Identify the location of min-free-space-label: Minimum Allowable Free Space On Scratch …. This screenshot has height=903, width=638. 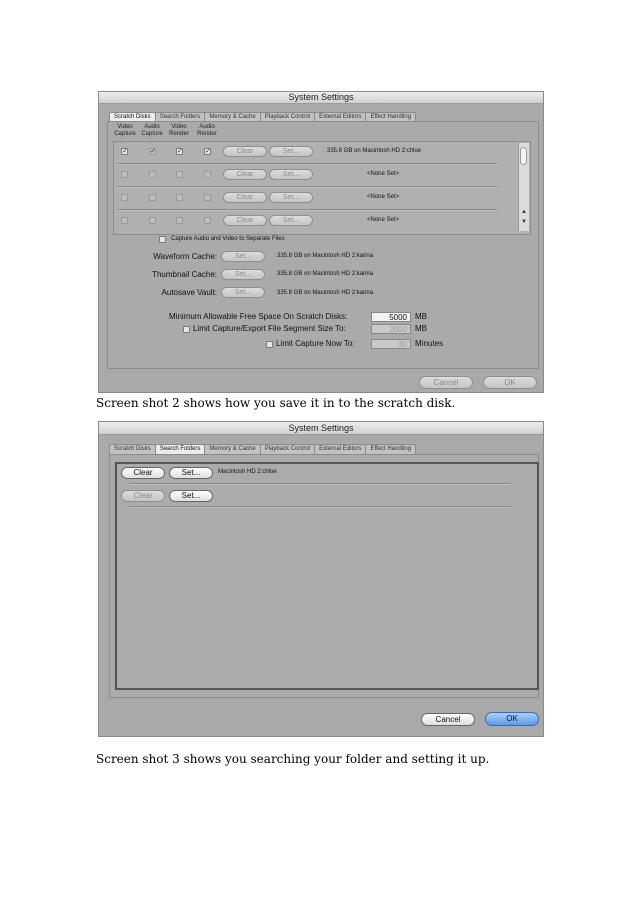
(258, 316).